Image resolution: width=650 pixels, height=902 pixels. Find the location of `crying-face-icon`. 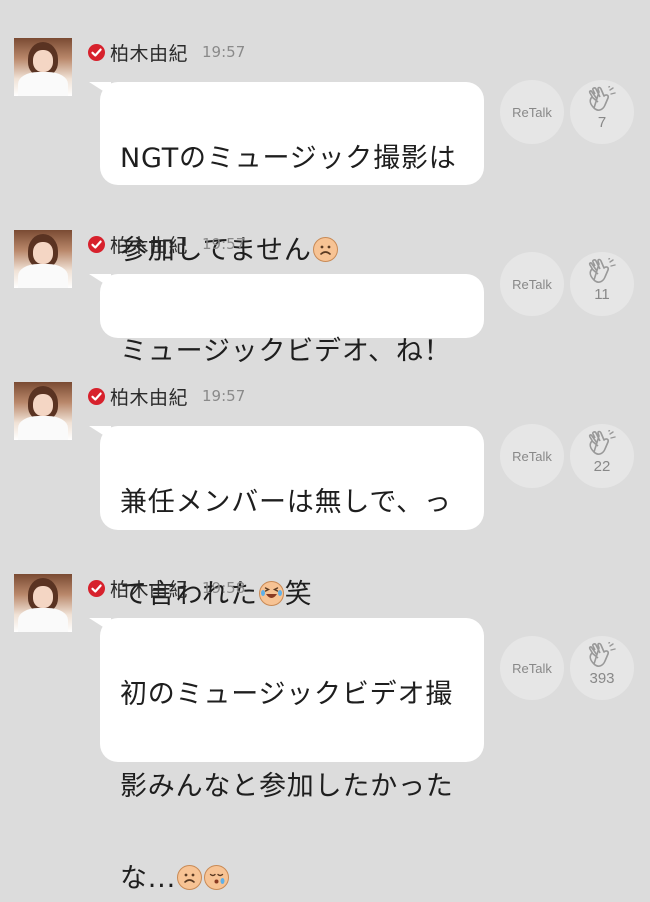

crying-face-icon is located at coordinates (216, 877).